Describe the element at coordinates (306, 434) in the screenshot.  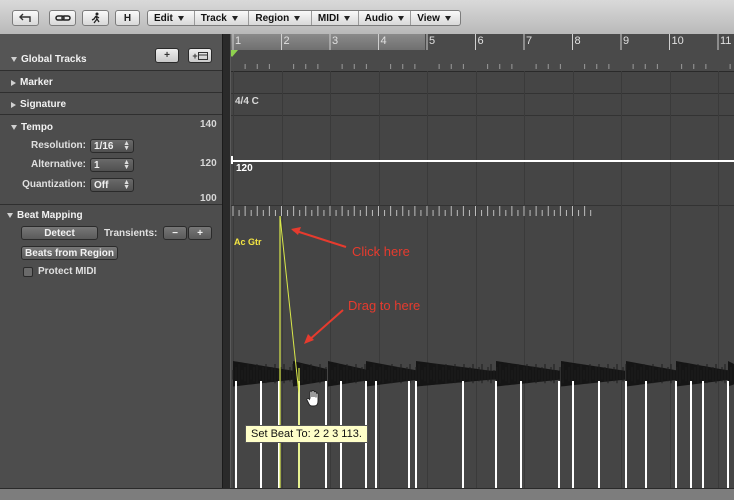
I see `set-beat-tooltip: Set Beat To: 2 2 3 113.` at that location.